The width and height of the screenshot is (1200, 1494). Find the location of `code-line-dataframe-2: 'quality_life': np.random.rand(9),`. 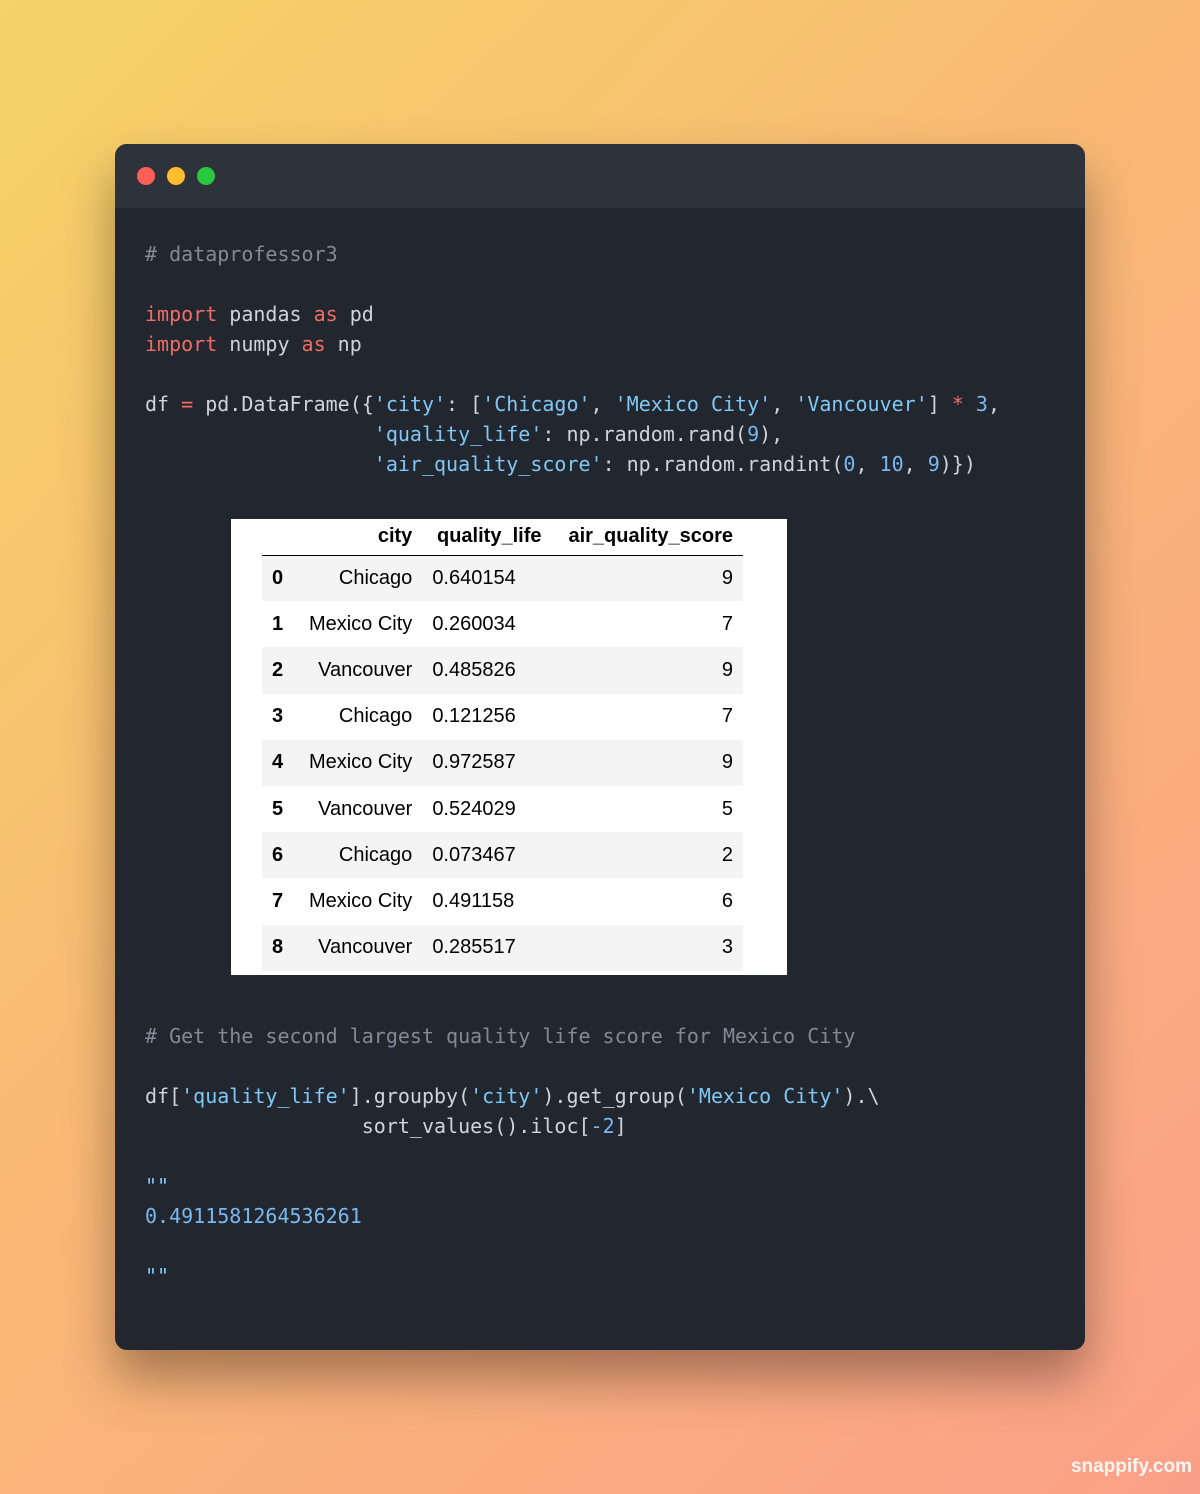

code-line-dataframe-2: 'quality_life': np.random.rand(9), is located at coordinates (464, 434).